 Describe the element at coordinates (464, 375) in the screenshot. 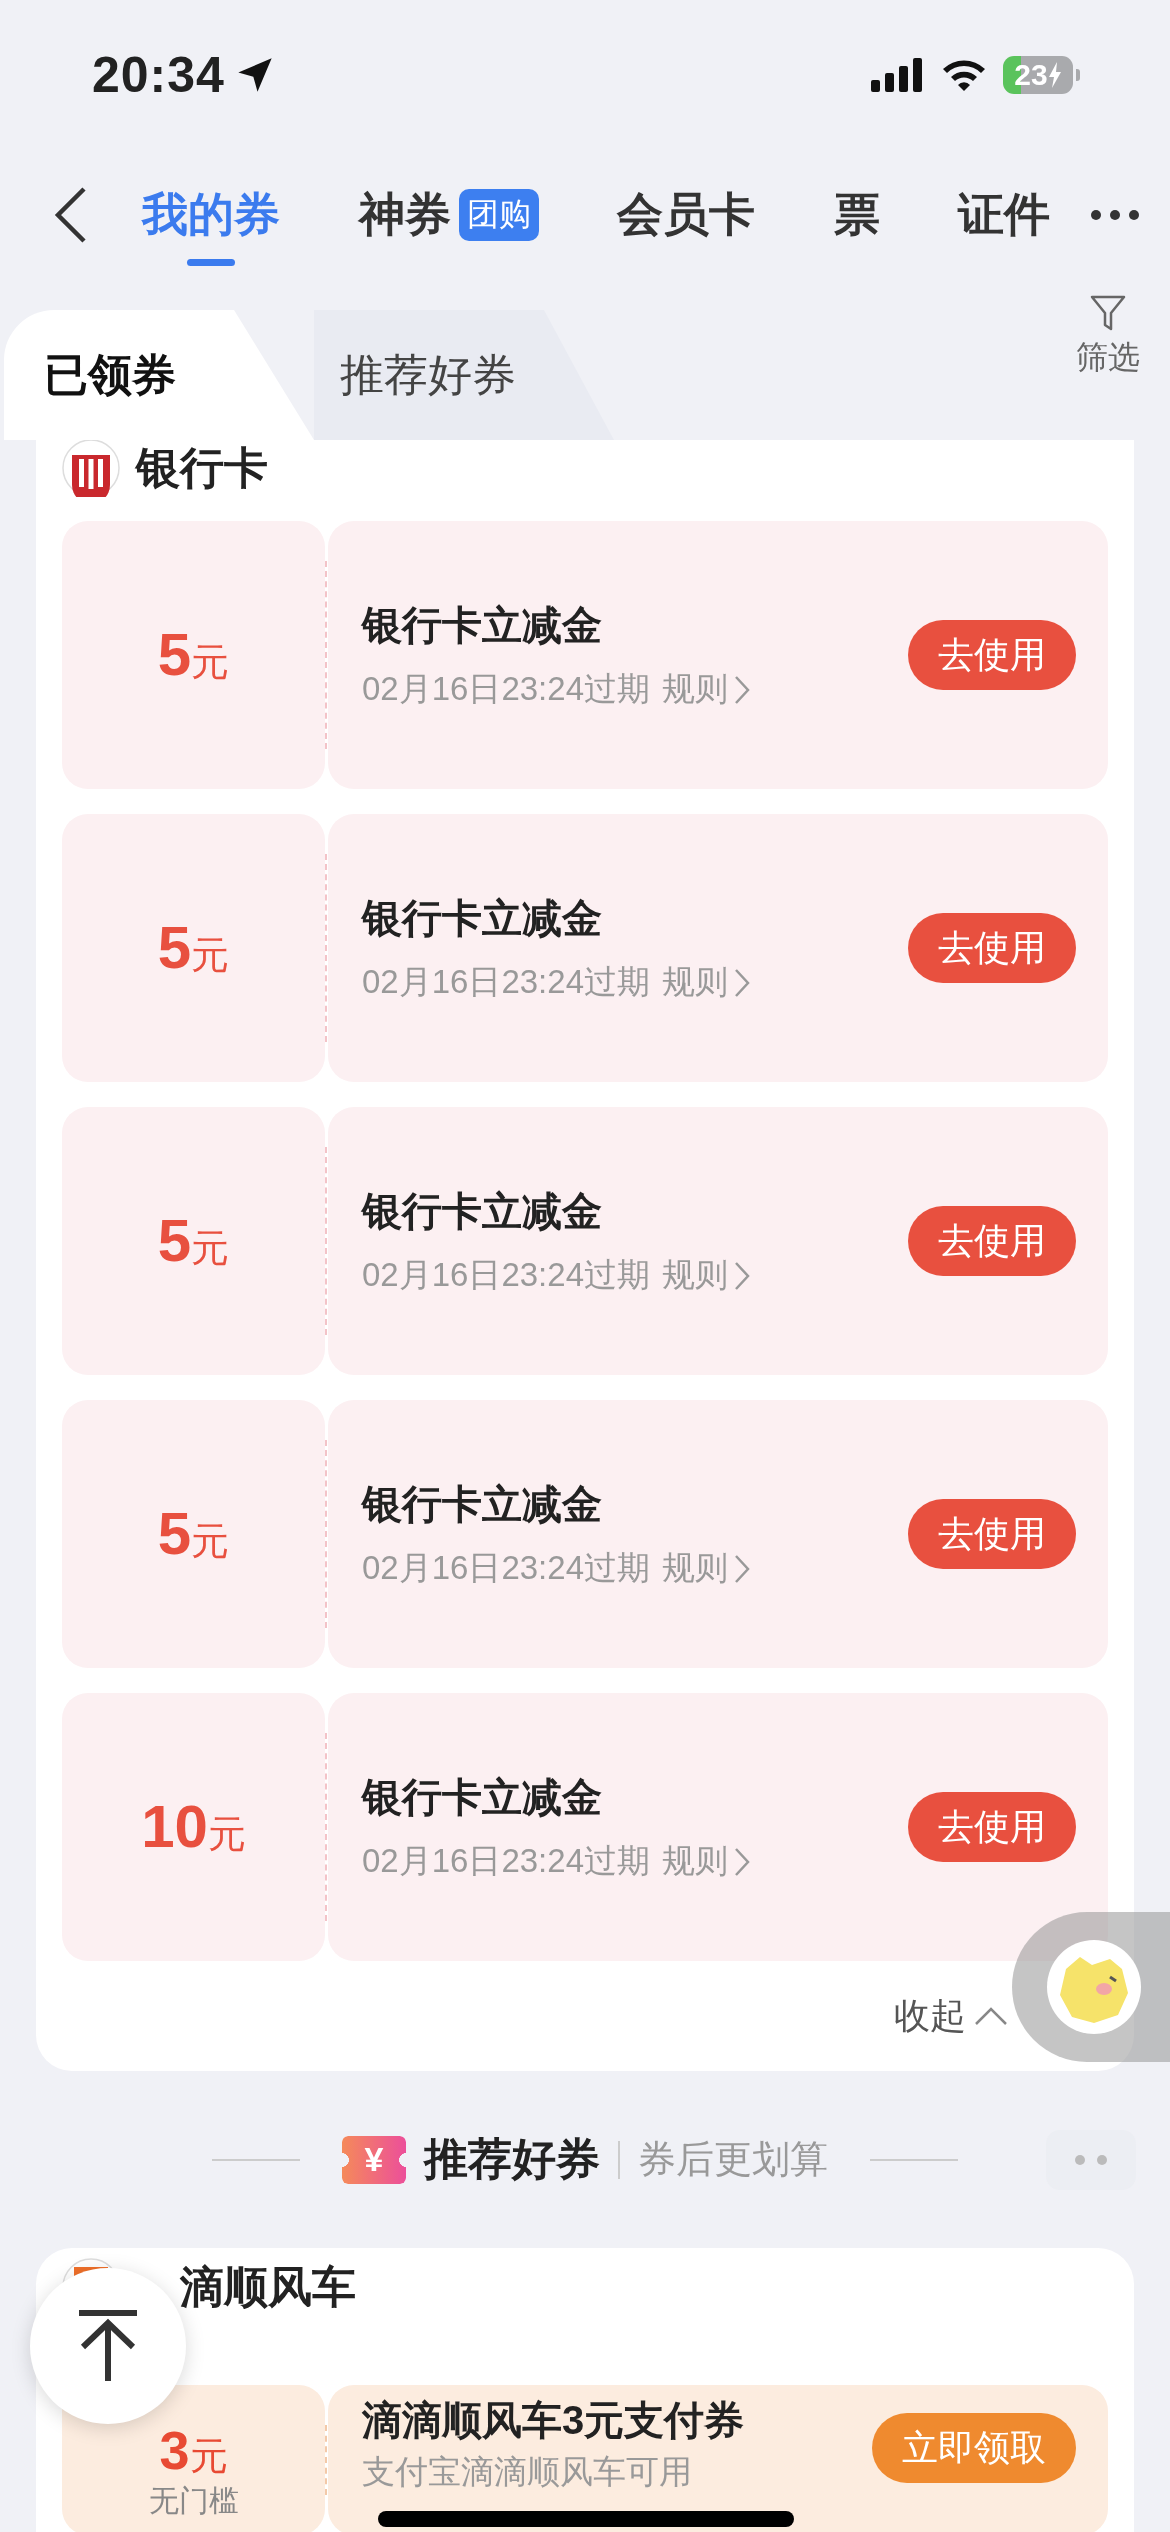

I see `segment-tab: 推荐好券` at that location.